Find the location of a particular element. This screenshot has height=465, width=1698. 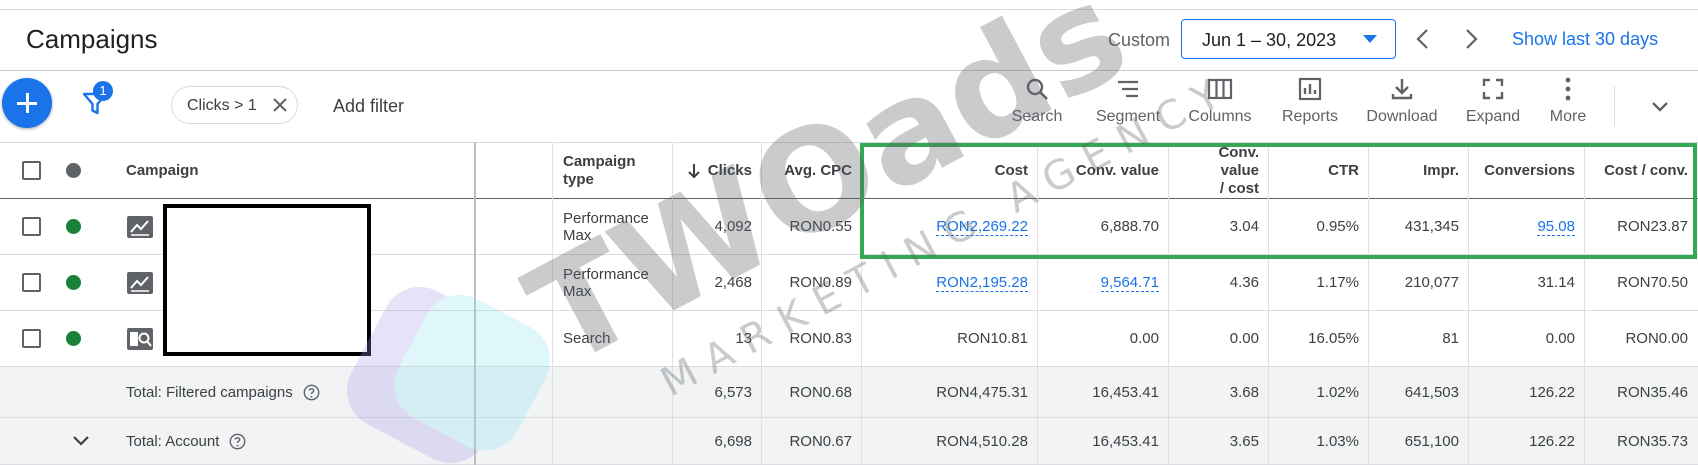

search-tool-button: Search is located at coordinates (1037, 106).